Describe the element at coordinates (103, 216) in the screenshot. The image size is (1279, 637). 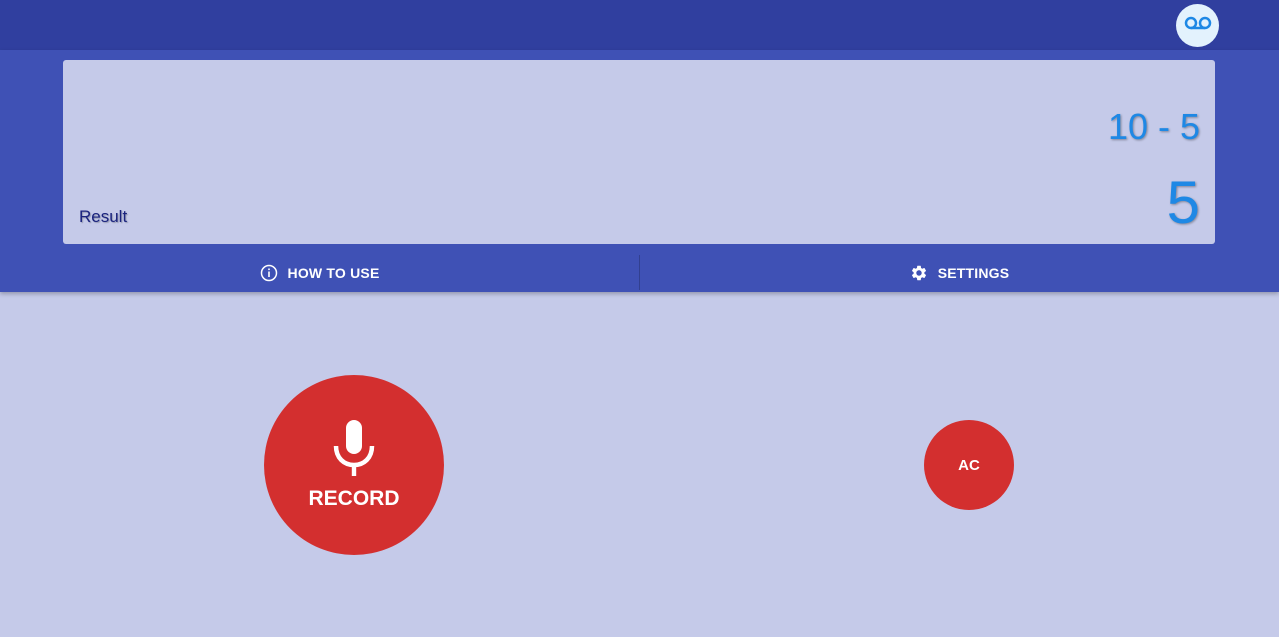
I see `result-label: Result` at that location.